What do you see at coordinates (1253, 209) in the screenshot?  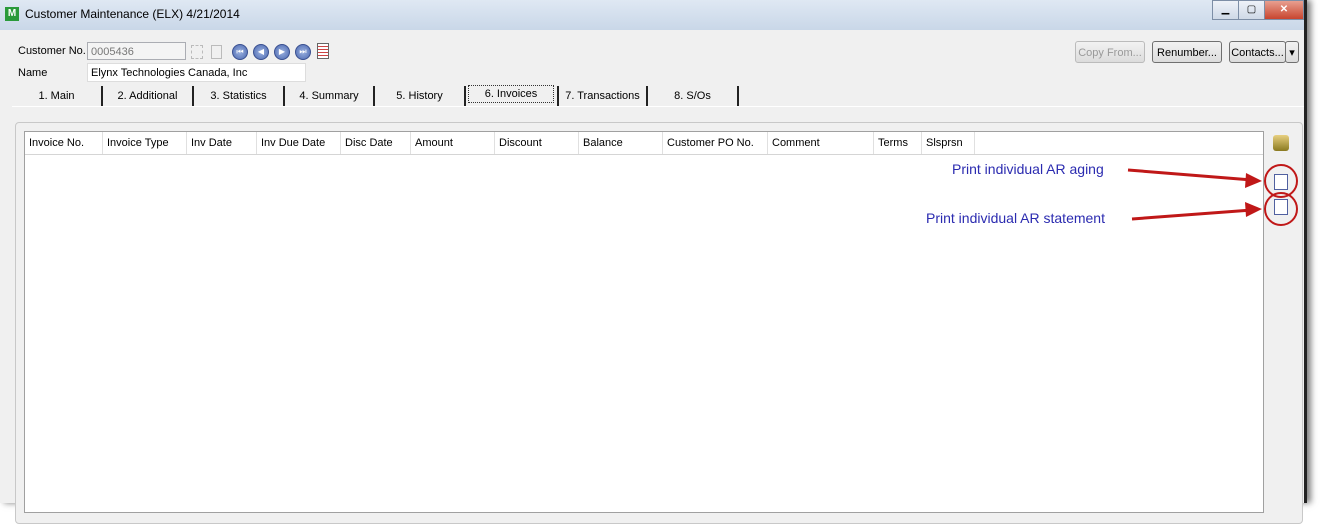 I see `statement-arrowhead` at bounding box center [1253, 209].